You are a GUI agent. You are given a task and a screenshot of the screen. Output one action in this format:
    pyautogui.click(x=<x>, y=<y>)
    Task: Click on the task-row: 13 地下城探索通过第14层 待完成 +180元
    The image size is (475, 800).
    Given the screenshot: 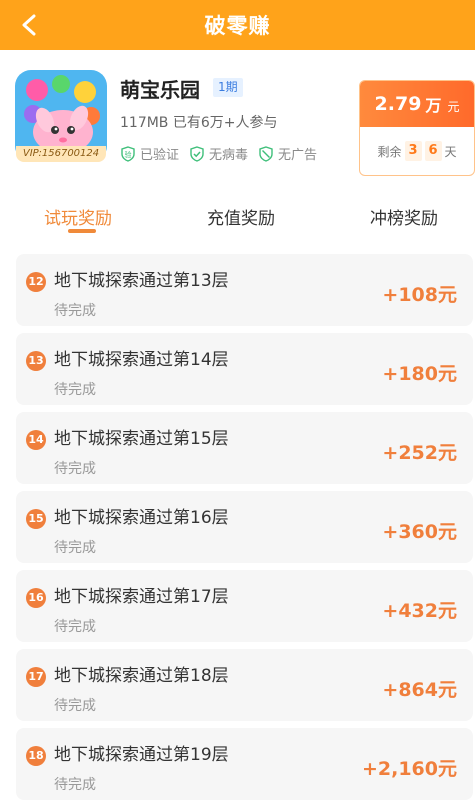 What is the action you would take?
    pyautogui.click(x=244, y=369)
    